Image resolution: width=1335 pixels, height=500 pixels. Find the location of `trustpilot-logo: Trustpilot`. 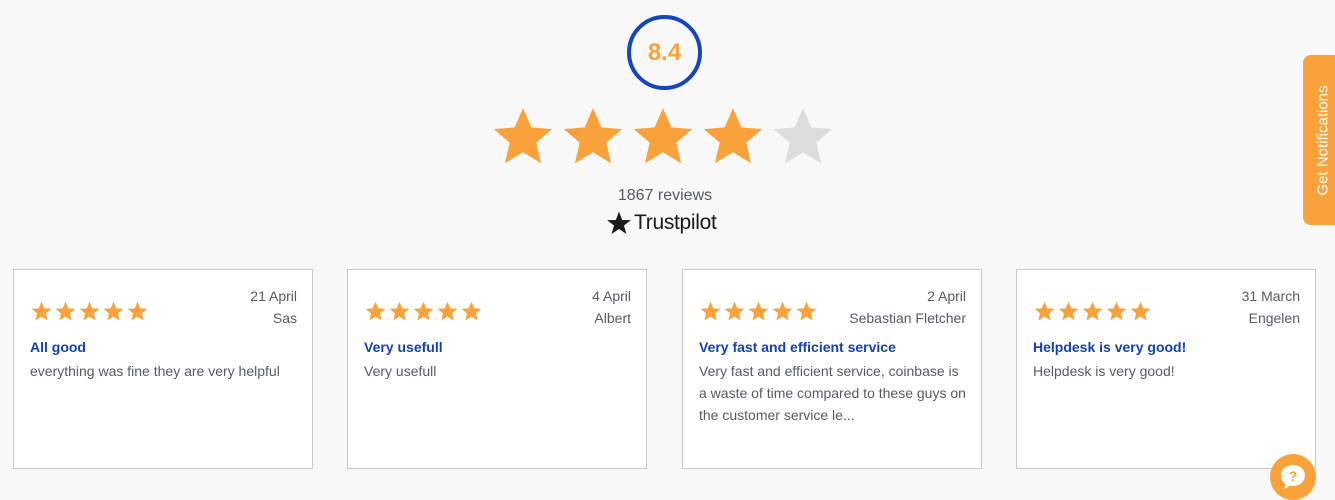

trustpilot-logo: Trustpilot is located at coordinates (661, 223).